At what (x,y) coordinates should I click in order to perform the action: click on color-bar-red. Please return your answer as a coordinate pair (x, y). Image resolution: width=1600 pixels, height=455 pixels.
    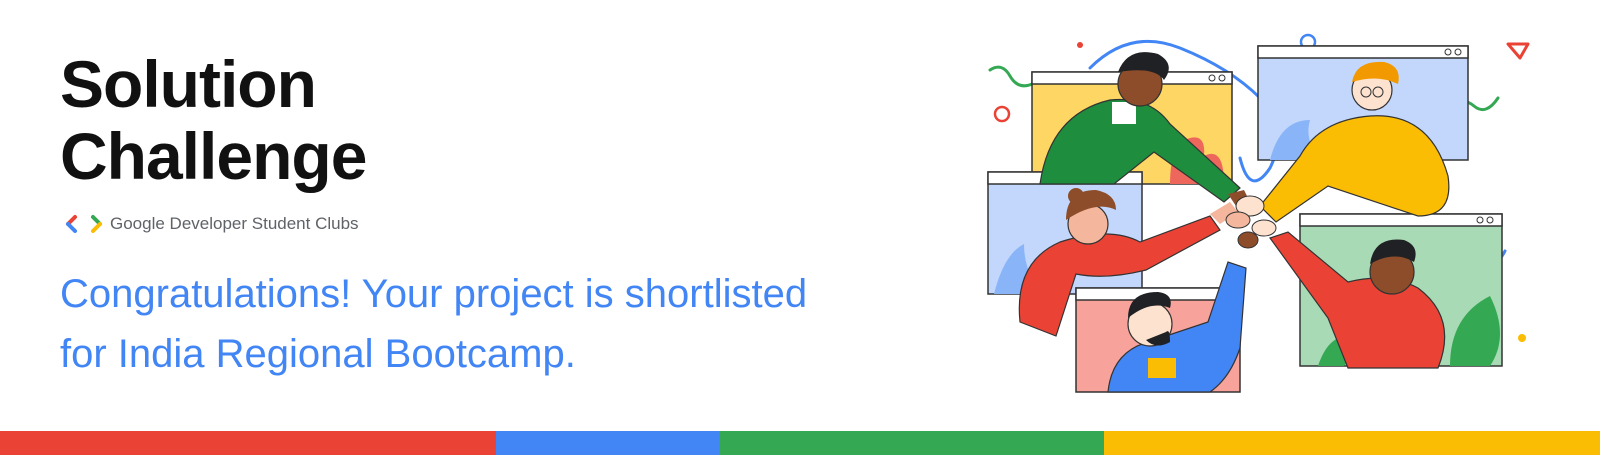
    Looking at the image, I should click on (248, 443).